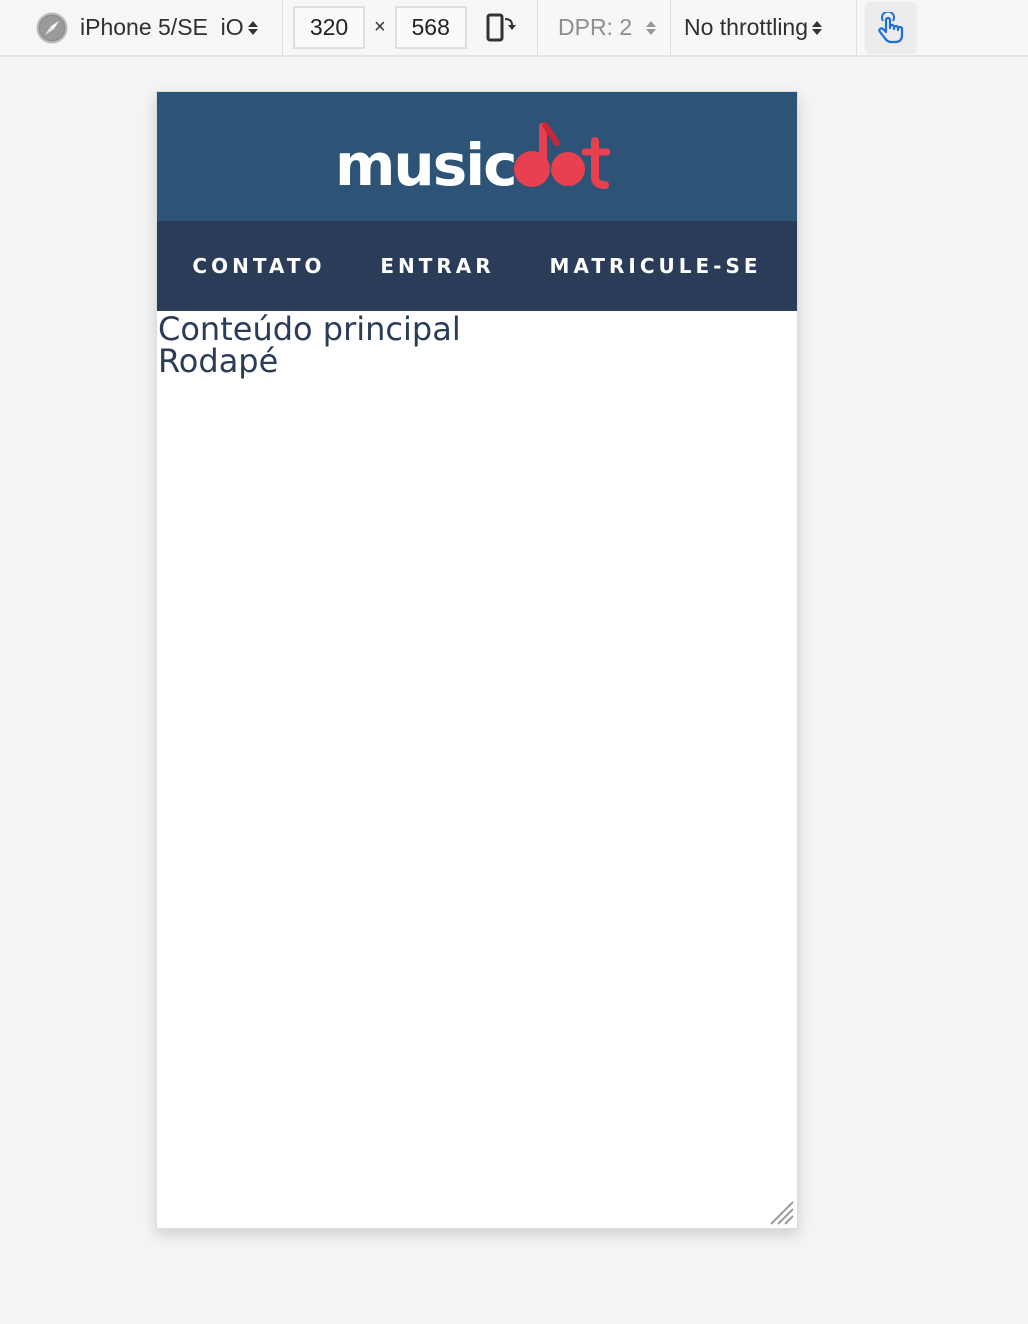 Image resolution: width=1028 pixels, height=1324 pixels. Describe the element at coordinates (502, 28) in the screenshot. I see `rotate-device-icon` at that location.